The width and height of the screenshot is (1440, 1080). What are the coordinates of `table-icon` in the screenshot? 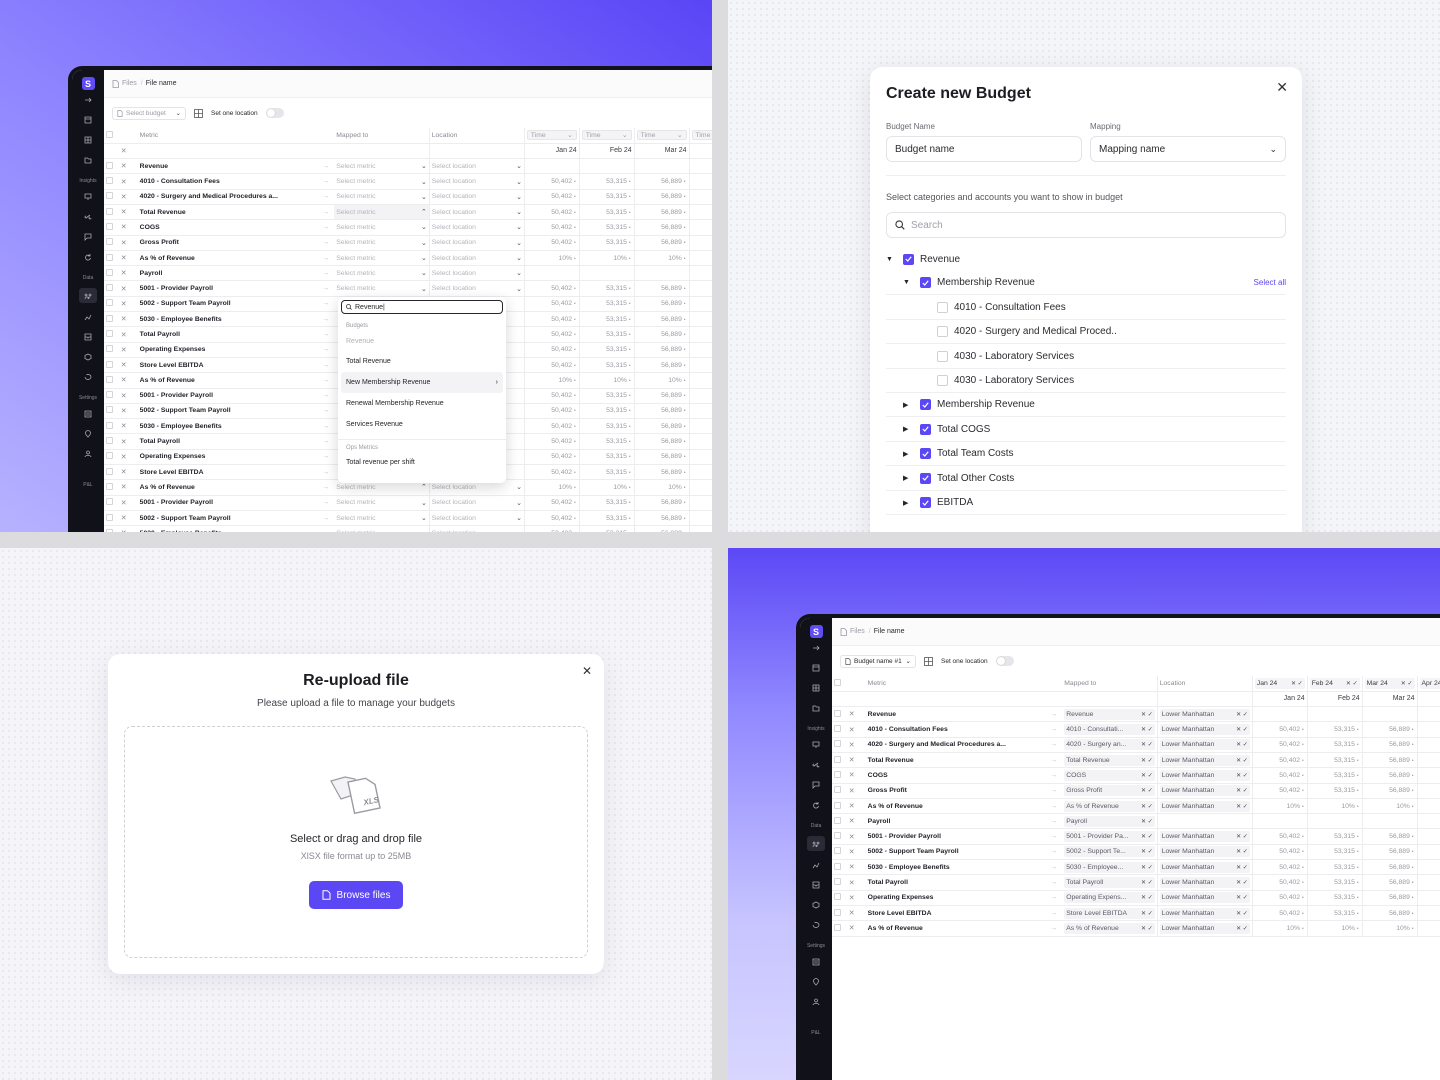 It's located at (88, 120).